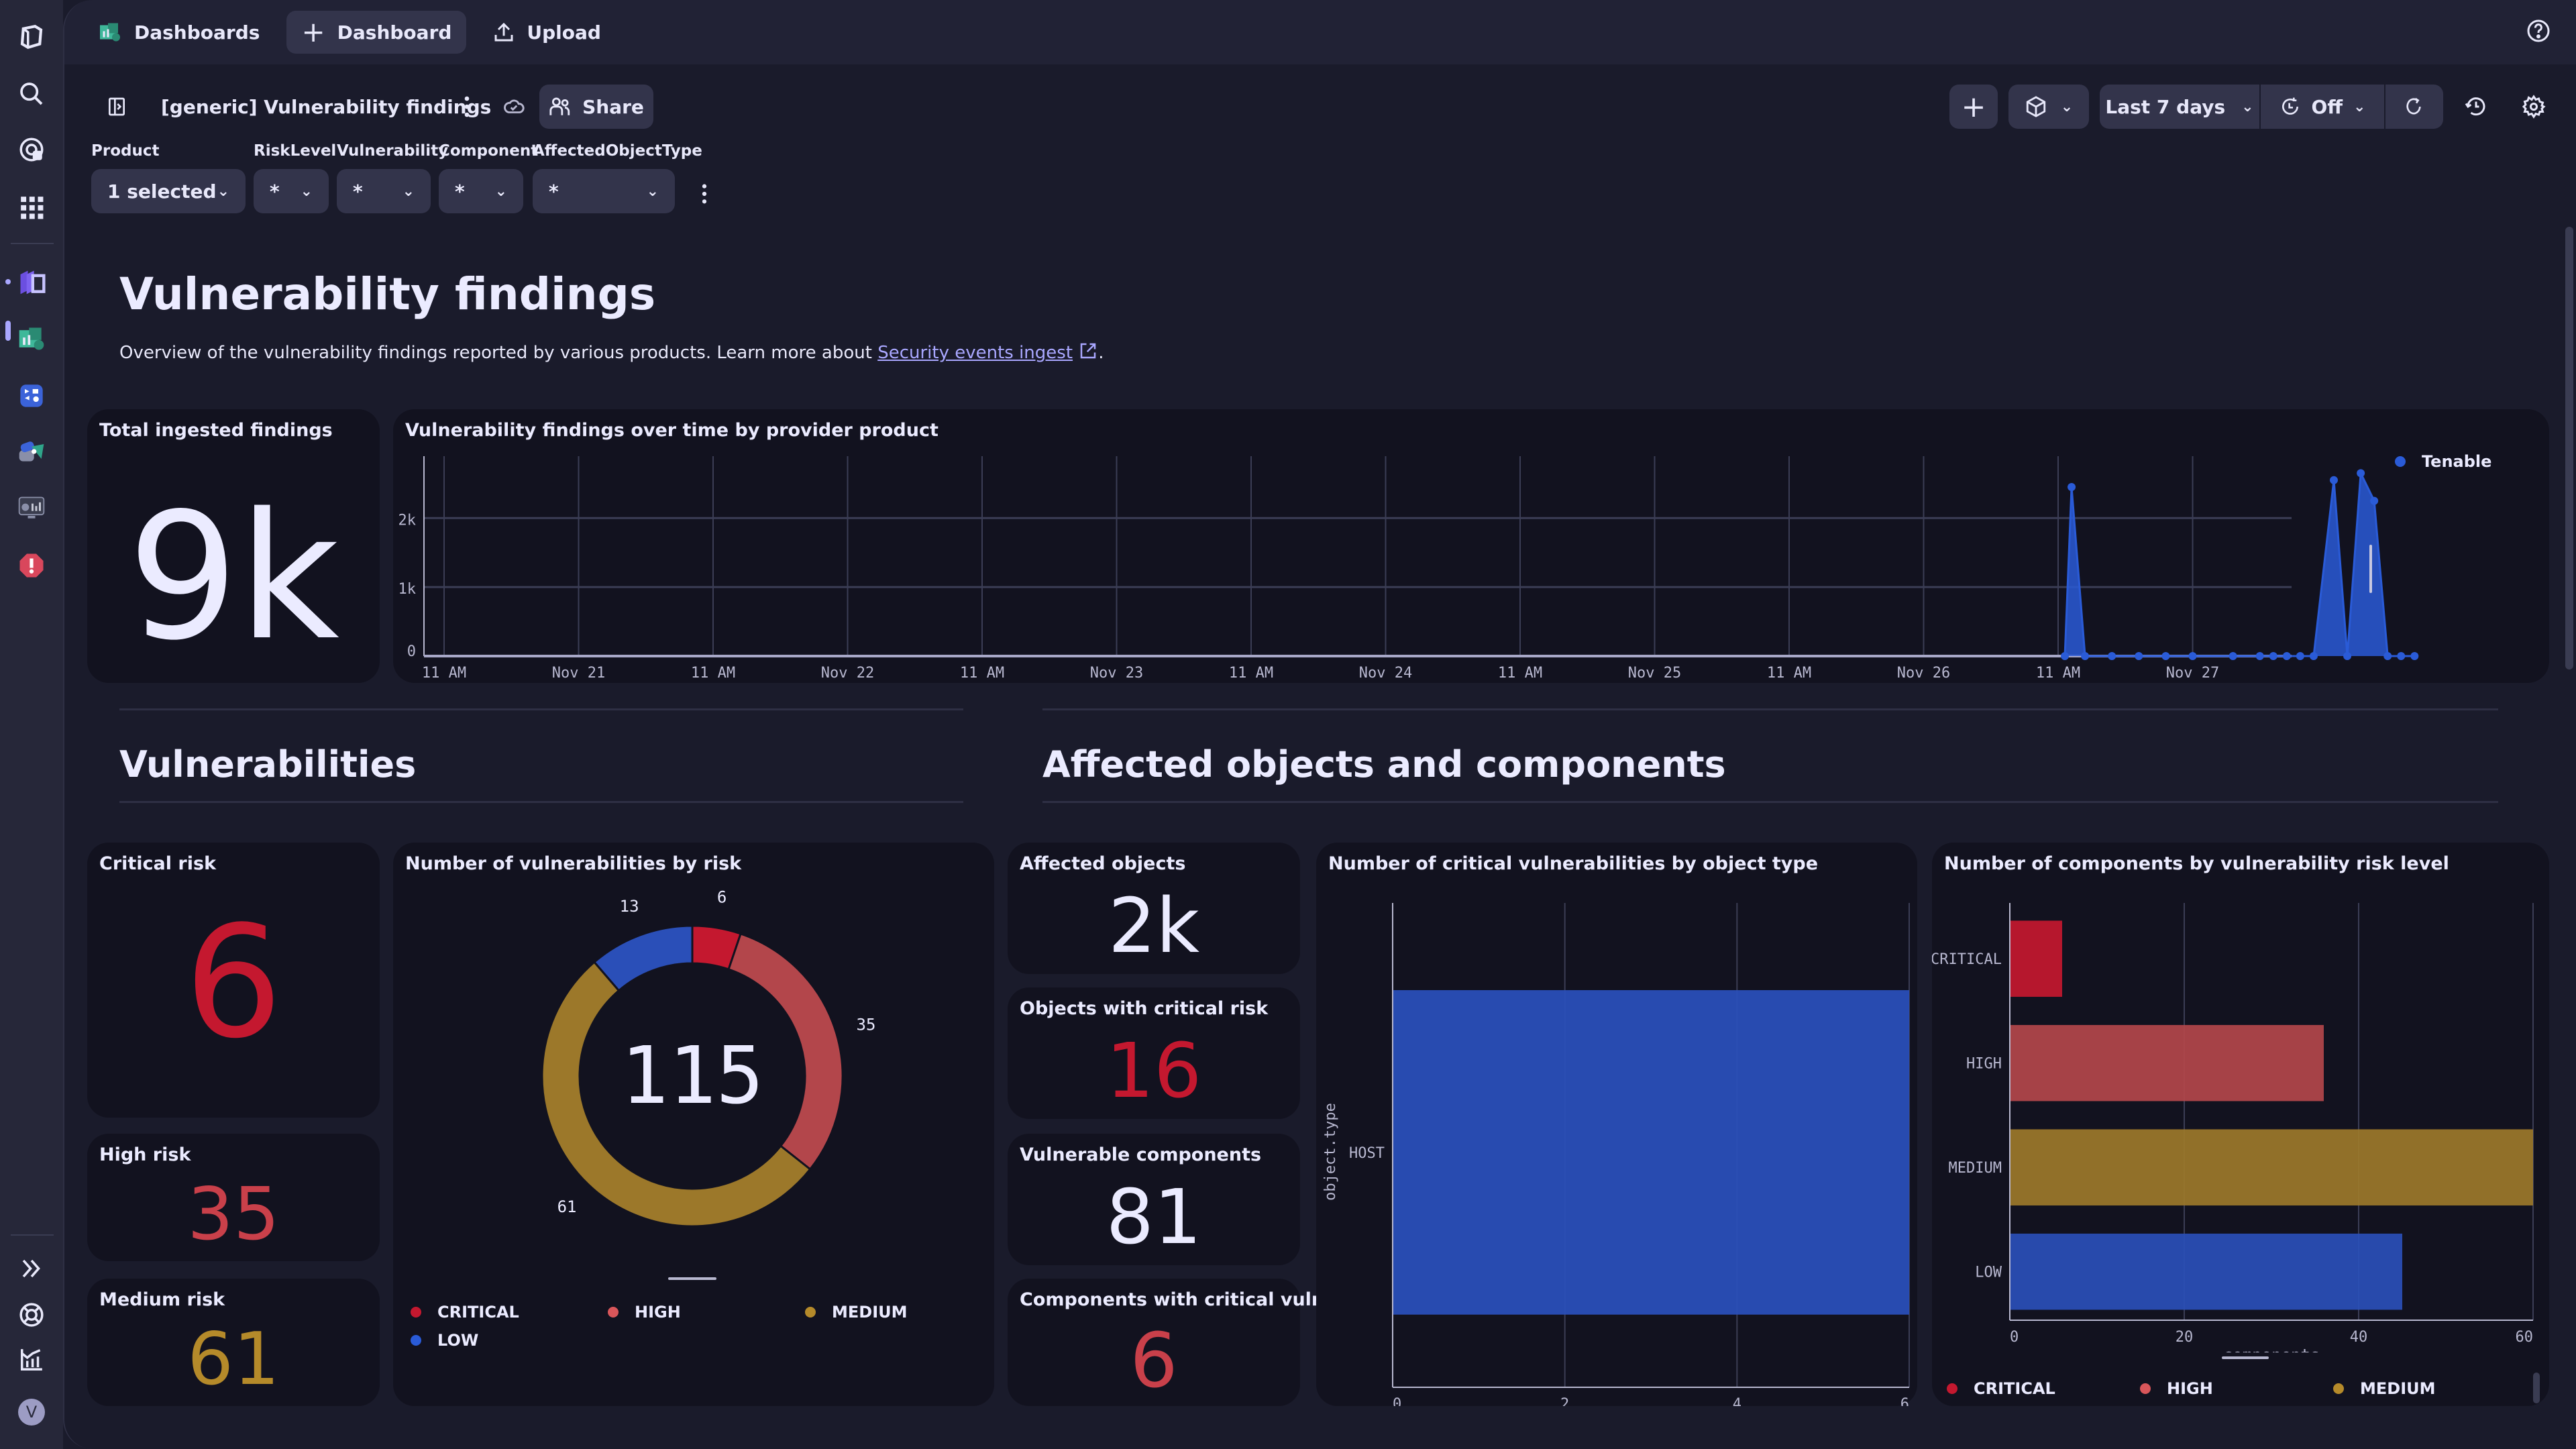 The height and width of the screenshot is (1449, 2576). What do you see at coordinates (2413, 107) in the screenshot?
I see `refresh-button` at bounding box center [2413, 107].